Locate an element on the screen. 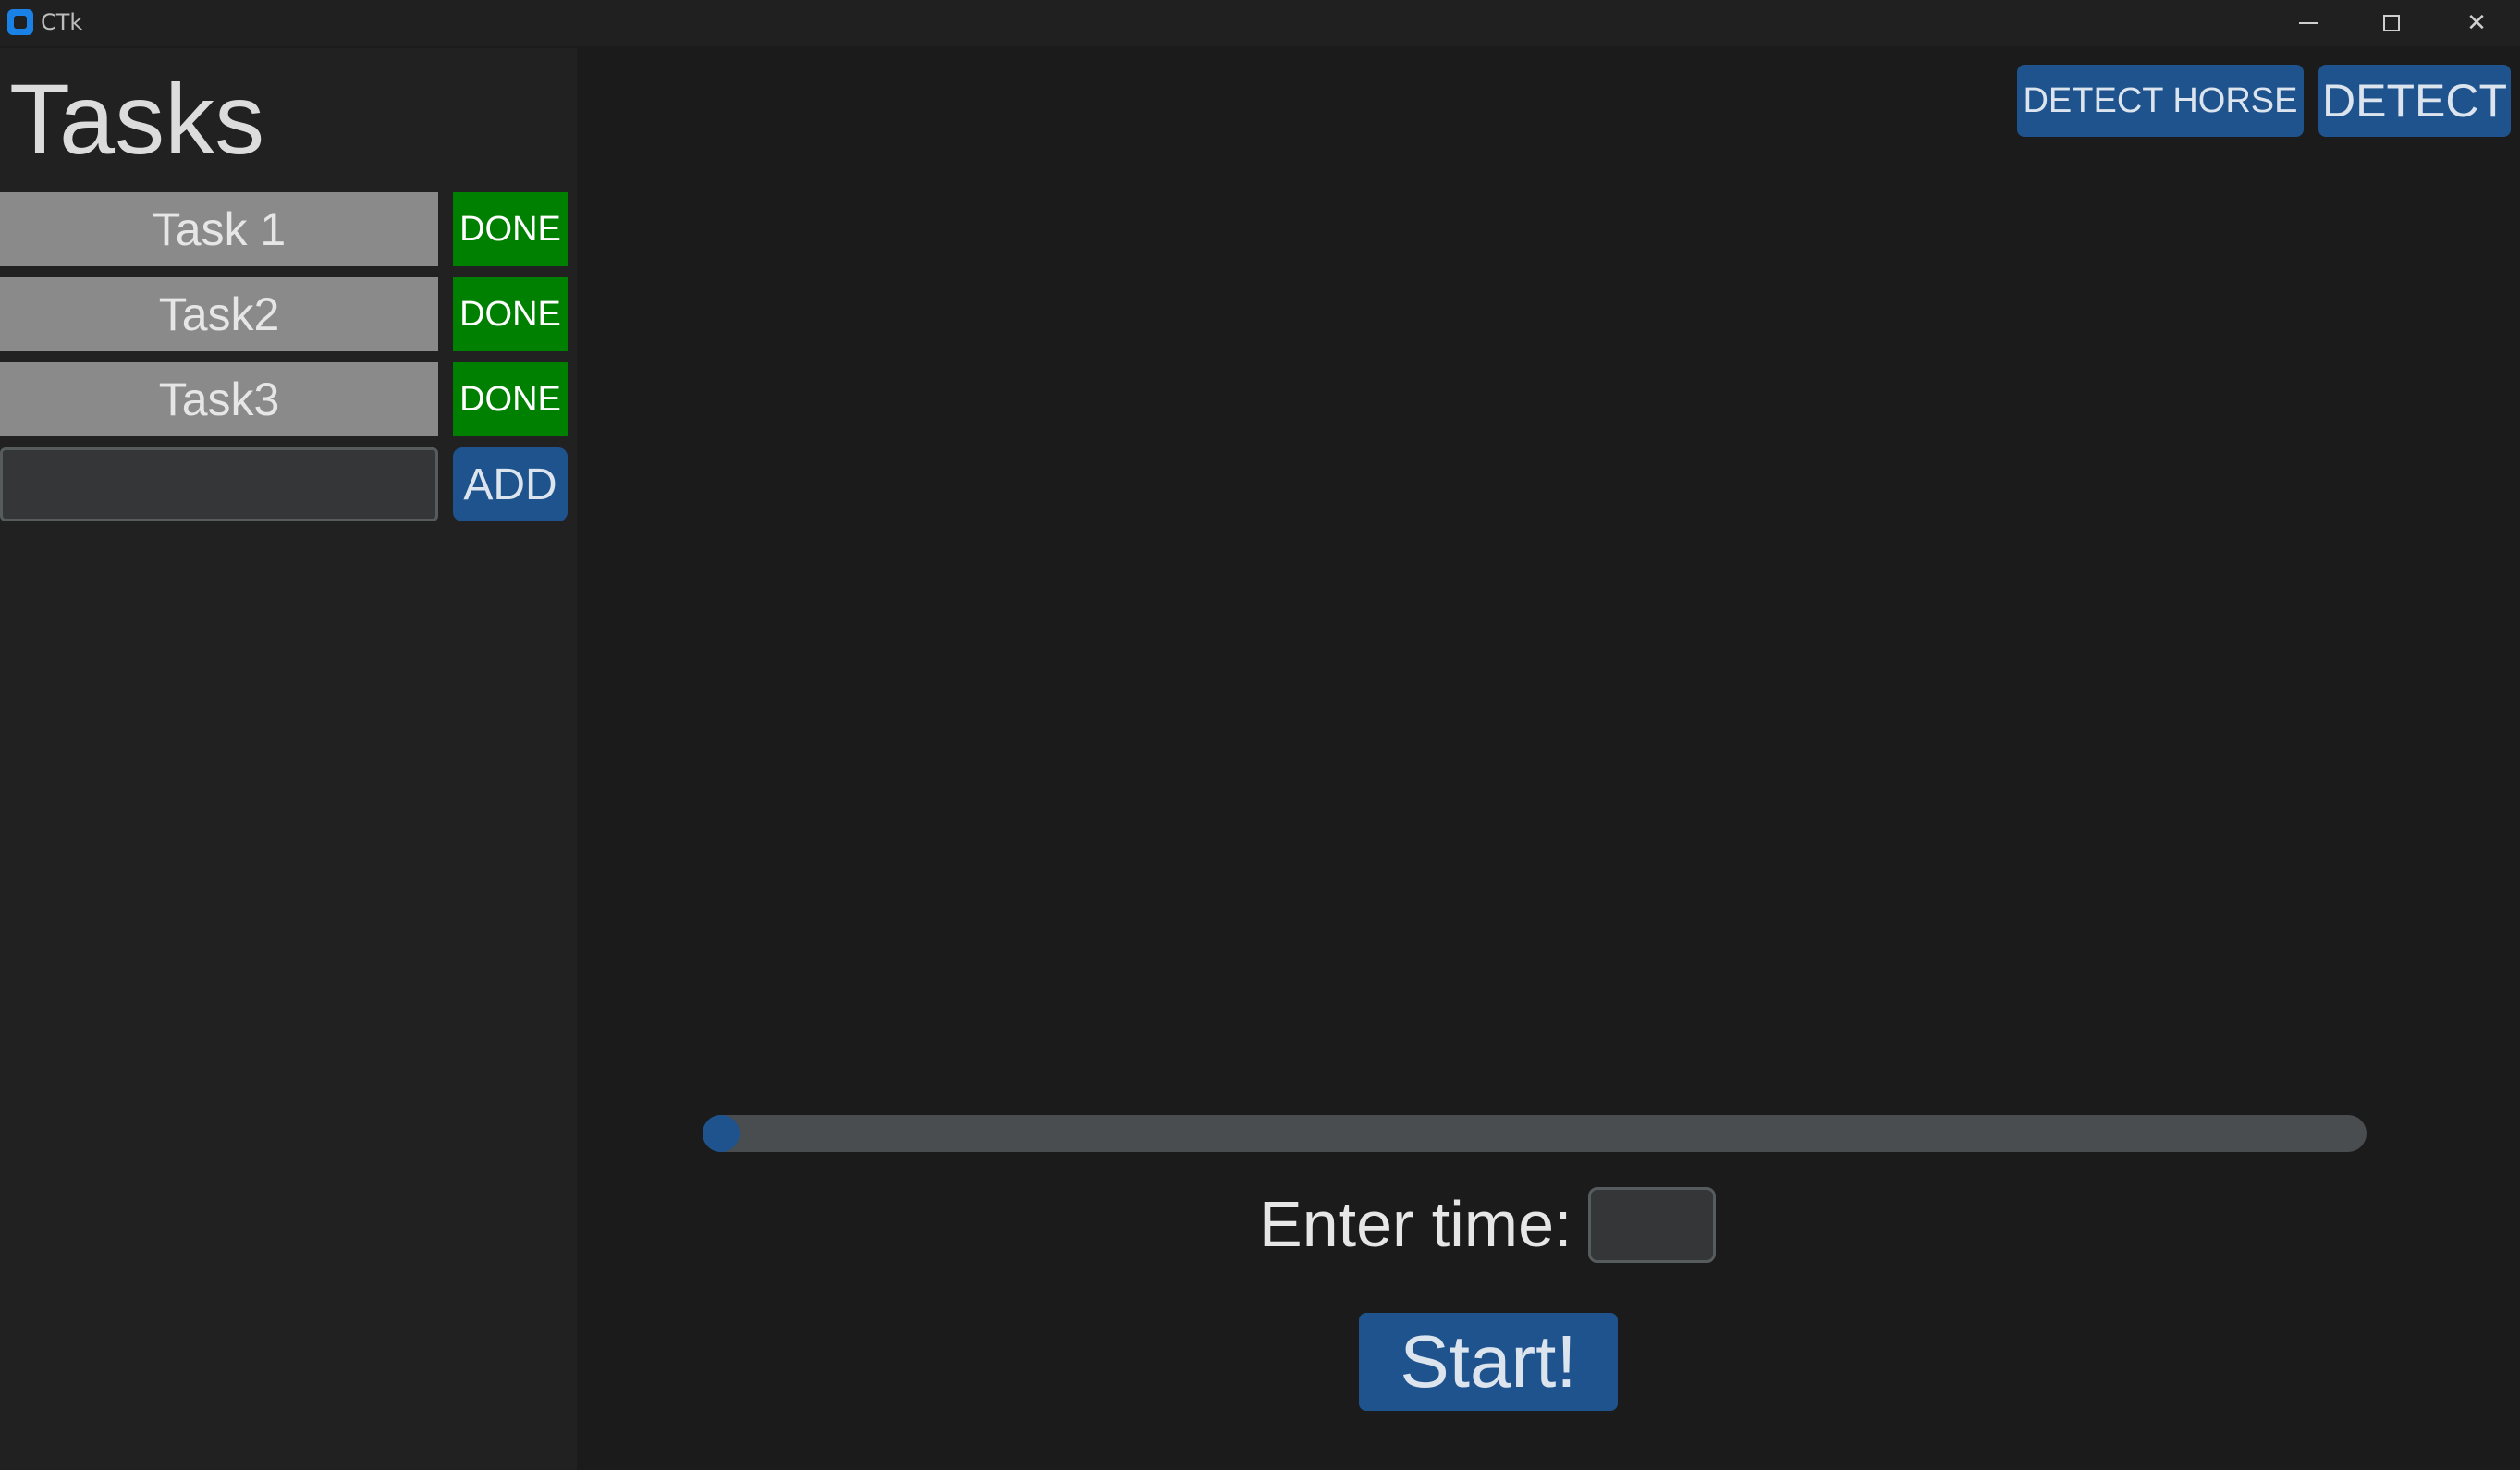  close-icon: ✕ is located at coordinates (2476, 23).